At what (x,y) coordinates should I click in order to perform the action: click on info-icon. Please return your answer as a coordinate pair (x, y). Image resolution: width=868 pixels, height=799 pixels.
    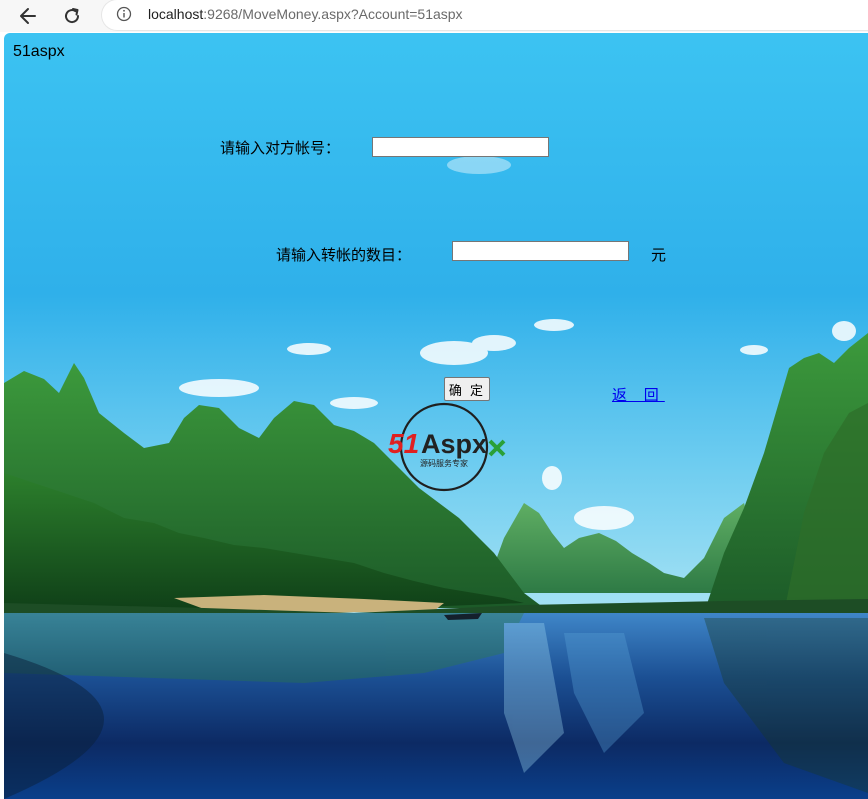
    Looking at the image, I should click on (124, 14).